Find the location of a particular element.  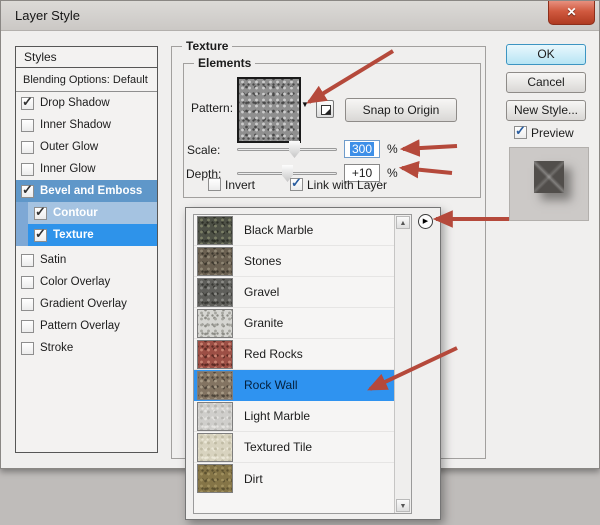

pattern-item-textured-tile: Textured Tile is located at coordinates (302, 447).